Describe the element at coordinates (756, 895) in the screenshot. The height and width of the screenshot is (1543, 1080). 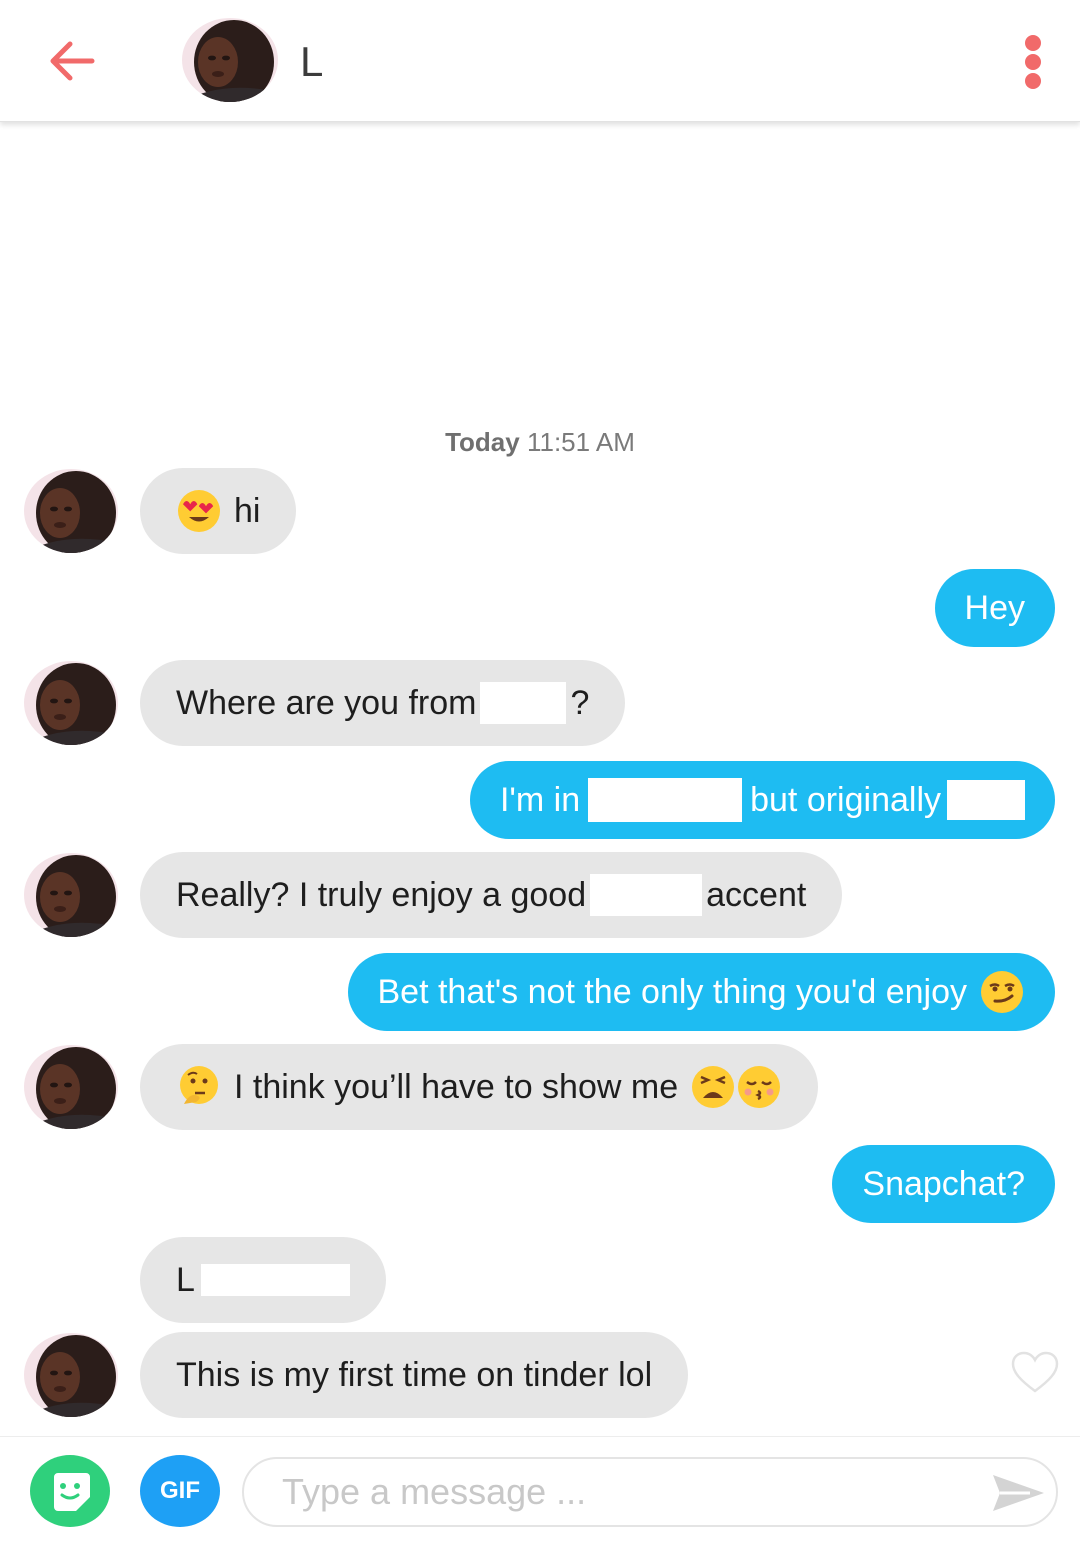
I see `message-text-suffix: accent` at that location.